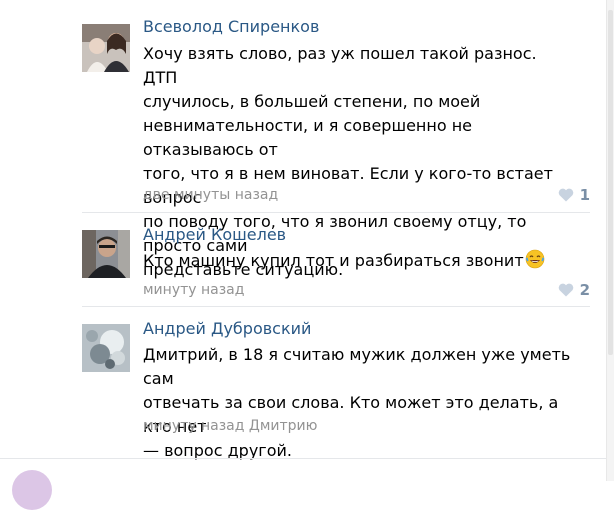  I want to click on scrollbar-thumb, so click(610, 182).